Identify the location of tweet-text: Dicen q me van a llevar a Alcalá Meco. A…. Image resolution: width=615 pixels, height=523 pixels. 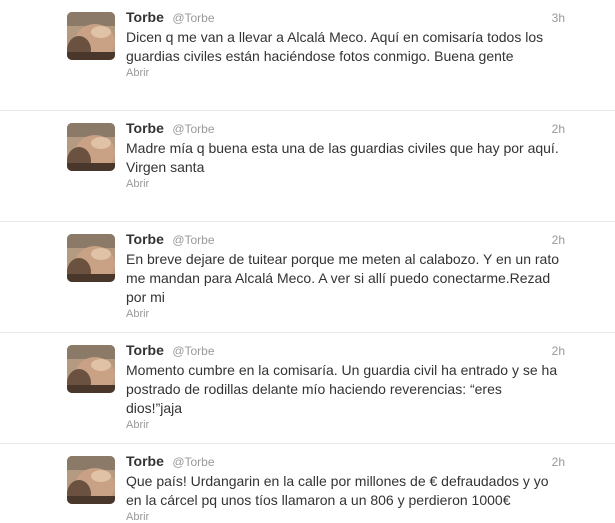
(335, 46).